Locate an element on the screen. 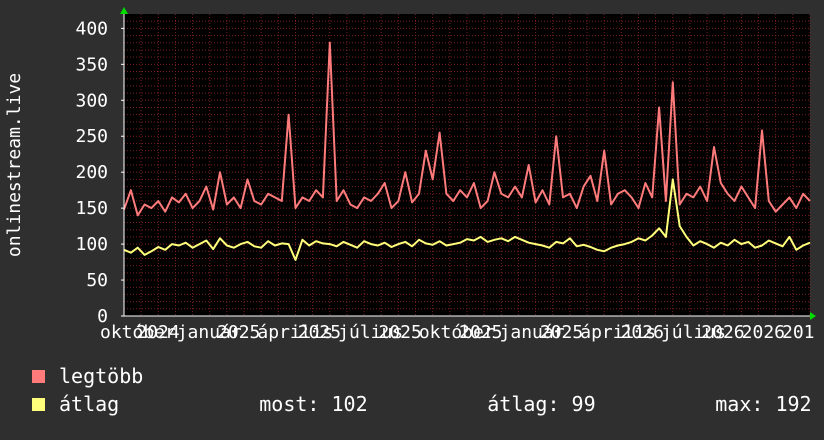 The width and height of the screenshot is (824, 440). stat-max-value: 192 is located at coordinates (793, 404).